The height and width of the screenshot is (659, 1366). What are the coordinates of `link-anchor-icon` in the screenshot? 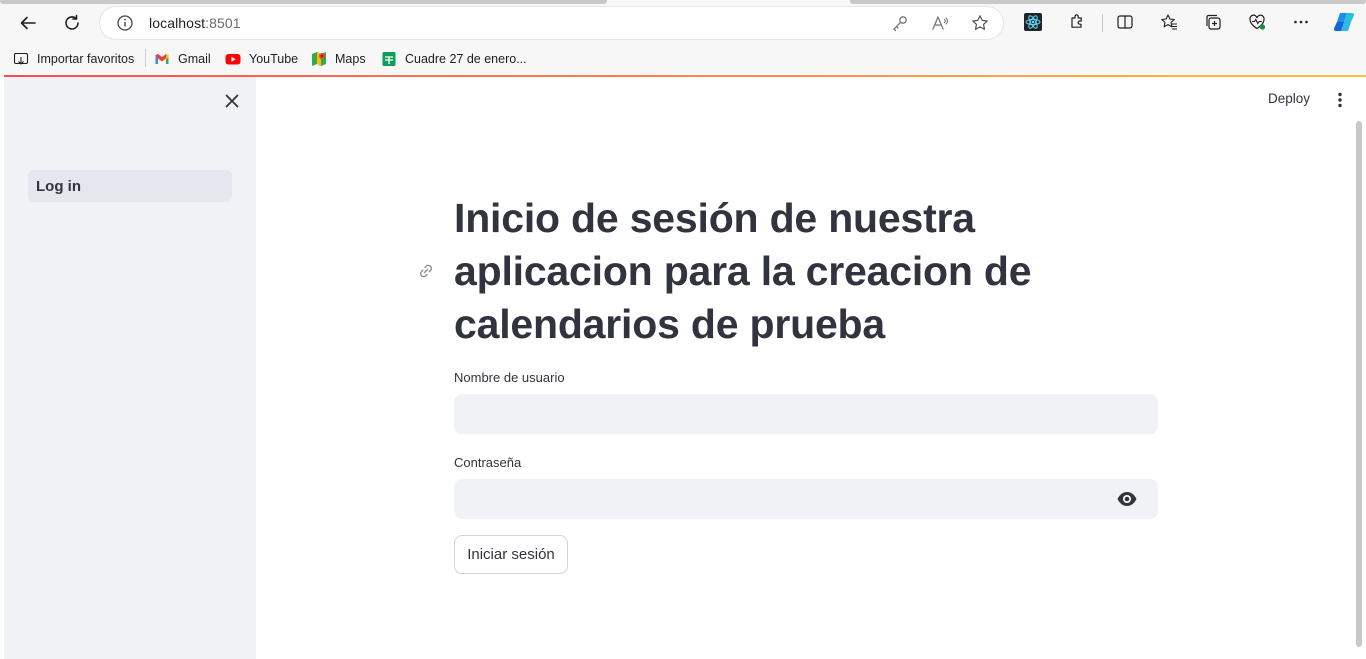 It's located at (426, 271).